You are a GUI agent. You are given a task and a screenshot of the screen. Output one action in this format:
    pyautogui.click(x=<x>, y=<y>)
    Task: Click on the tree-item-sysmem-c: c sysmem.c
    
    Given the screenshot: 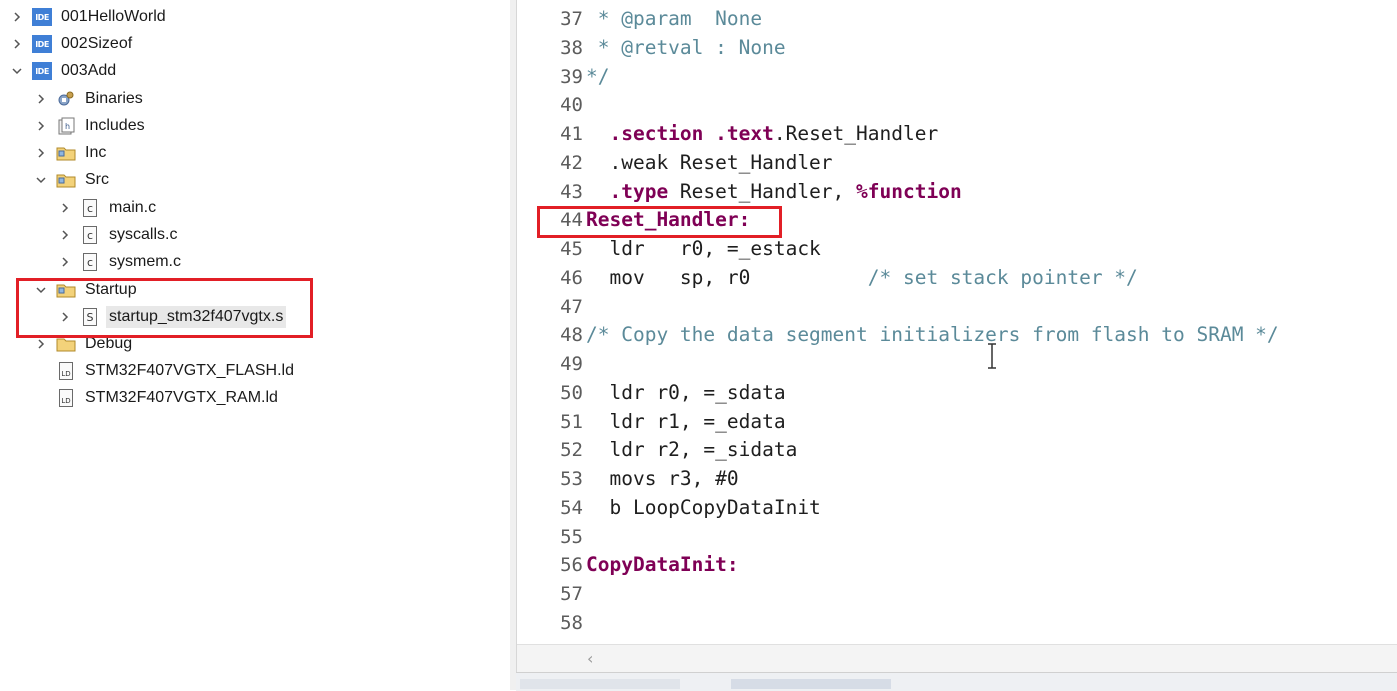 What is the action you would take?
    pyautogui.click(x=121, y=262)
    